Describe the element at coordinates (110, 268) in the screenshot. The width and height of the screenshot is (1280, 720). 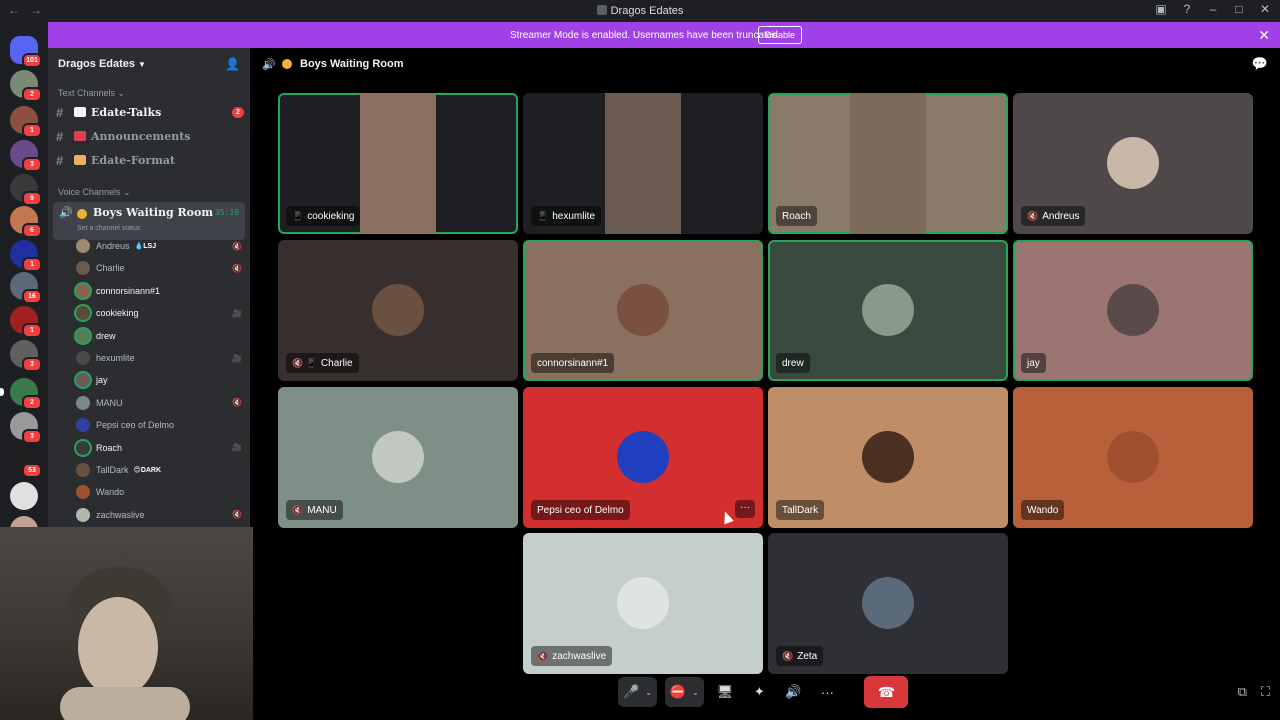
I see `member-name: Charlie` at that location.